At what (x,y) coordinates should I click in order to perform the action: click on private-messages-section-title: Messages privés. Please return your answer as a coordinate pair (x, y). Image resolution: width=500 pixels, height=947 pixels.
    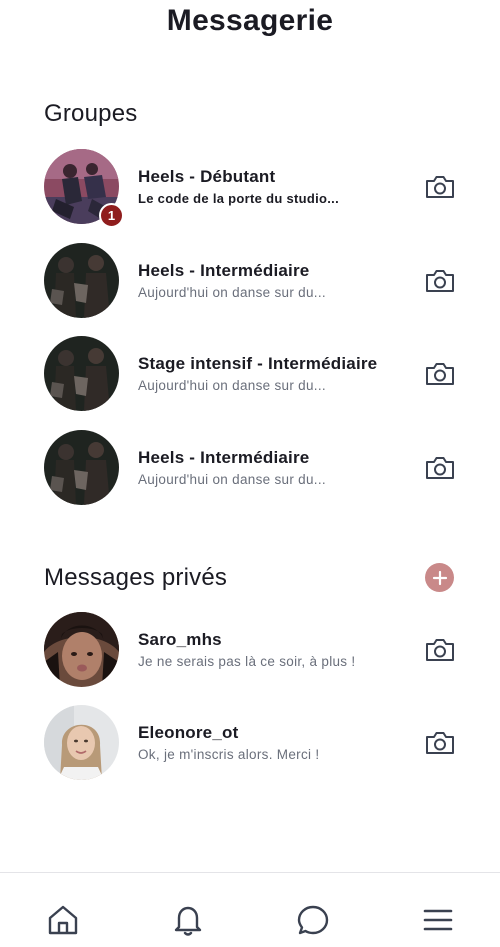
    Looking at the image, I should click on (136, 577).